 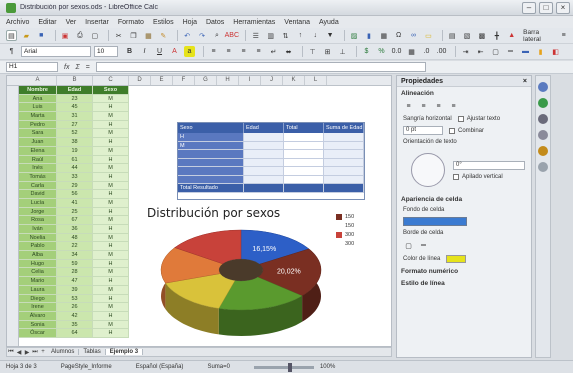 What do you see at coordinates (38, 212) in the screenshot?
I see `table-cell: Jorge` at bounding box center [38, 212].